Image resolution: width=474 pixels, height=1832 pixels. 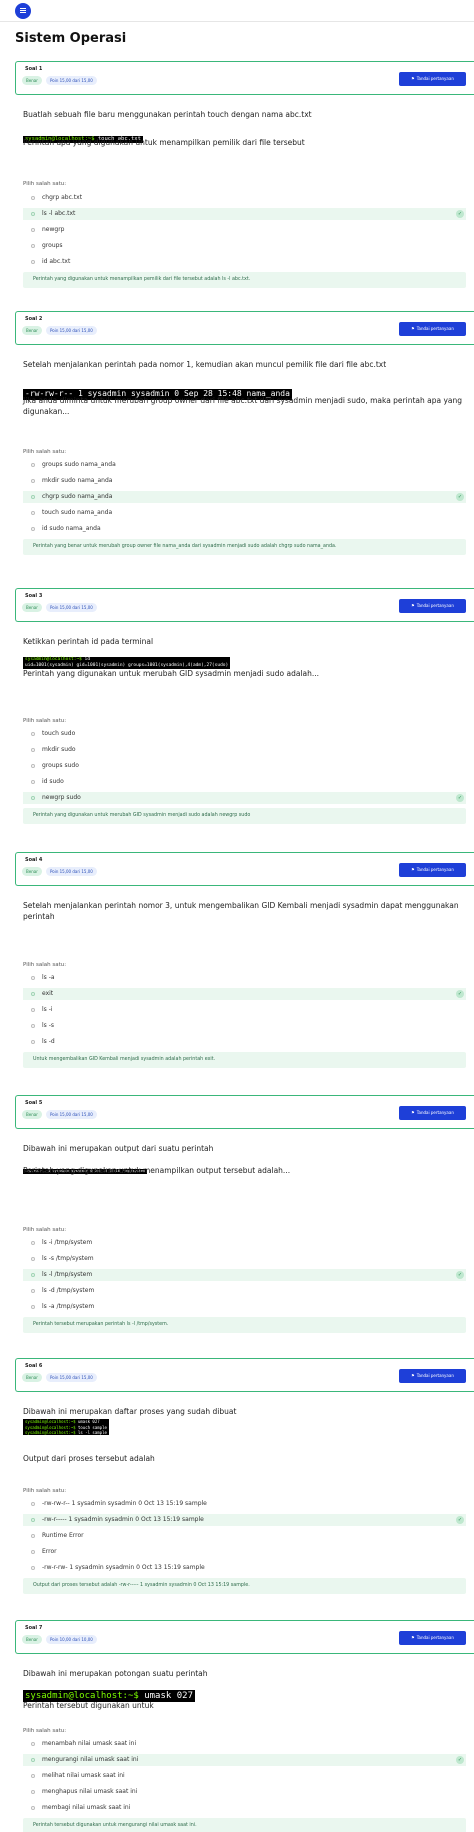 I want to click on answer-option: membagi nilai umask saat ini, so click(x=244, y=1808).